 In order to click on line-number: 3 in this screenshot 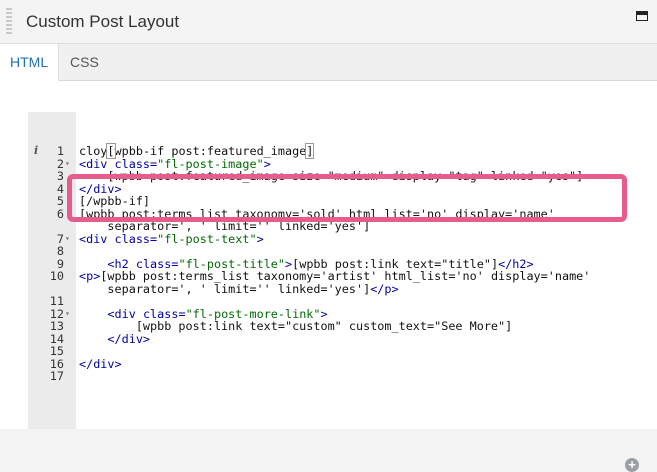, I will do `click(60, 176)`.